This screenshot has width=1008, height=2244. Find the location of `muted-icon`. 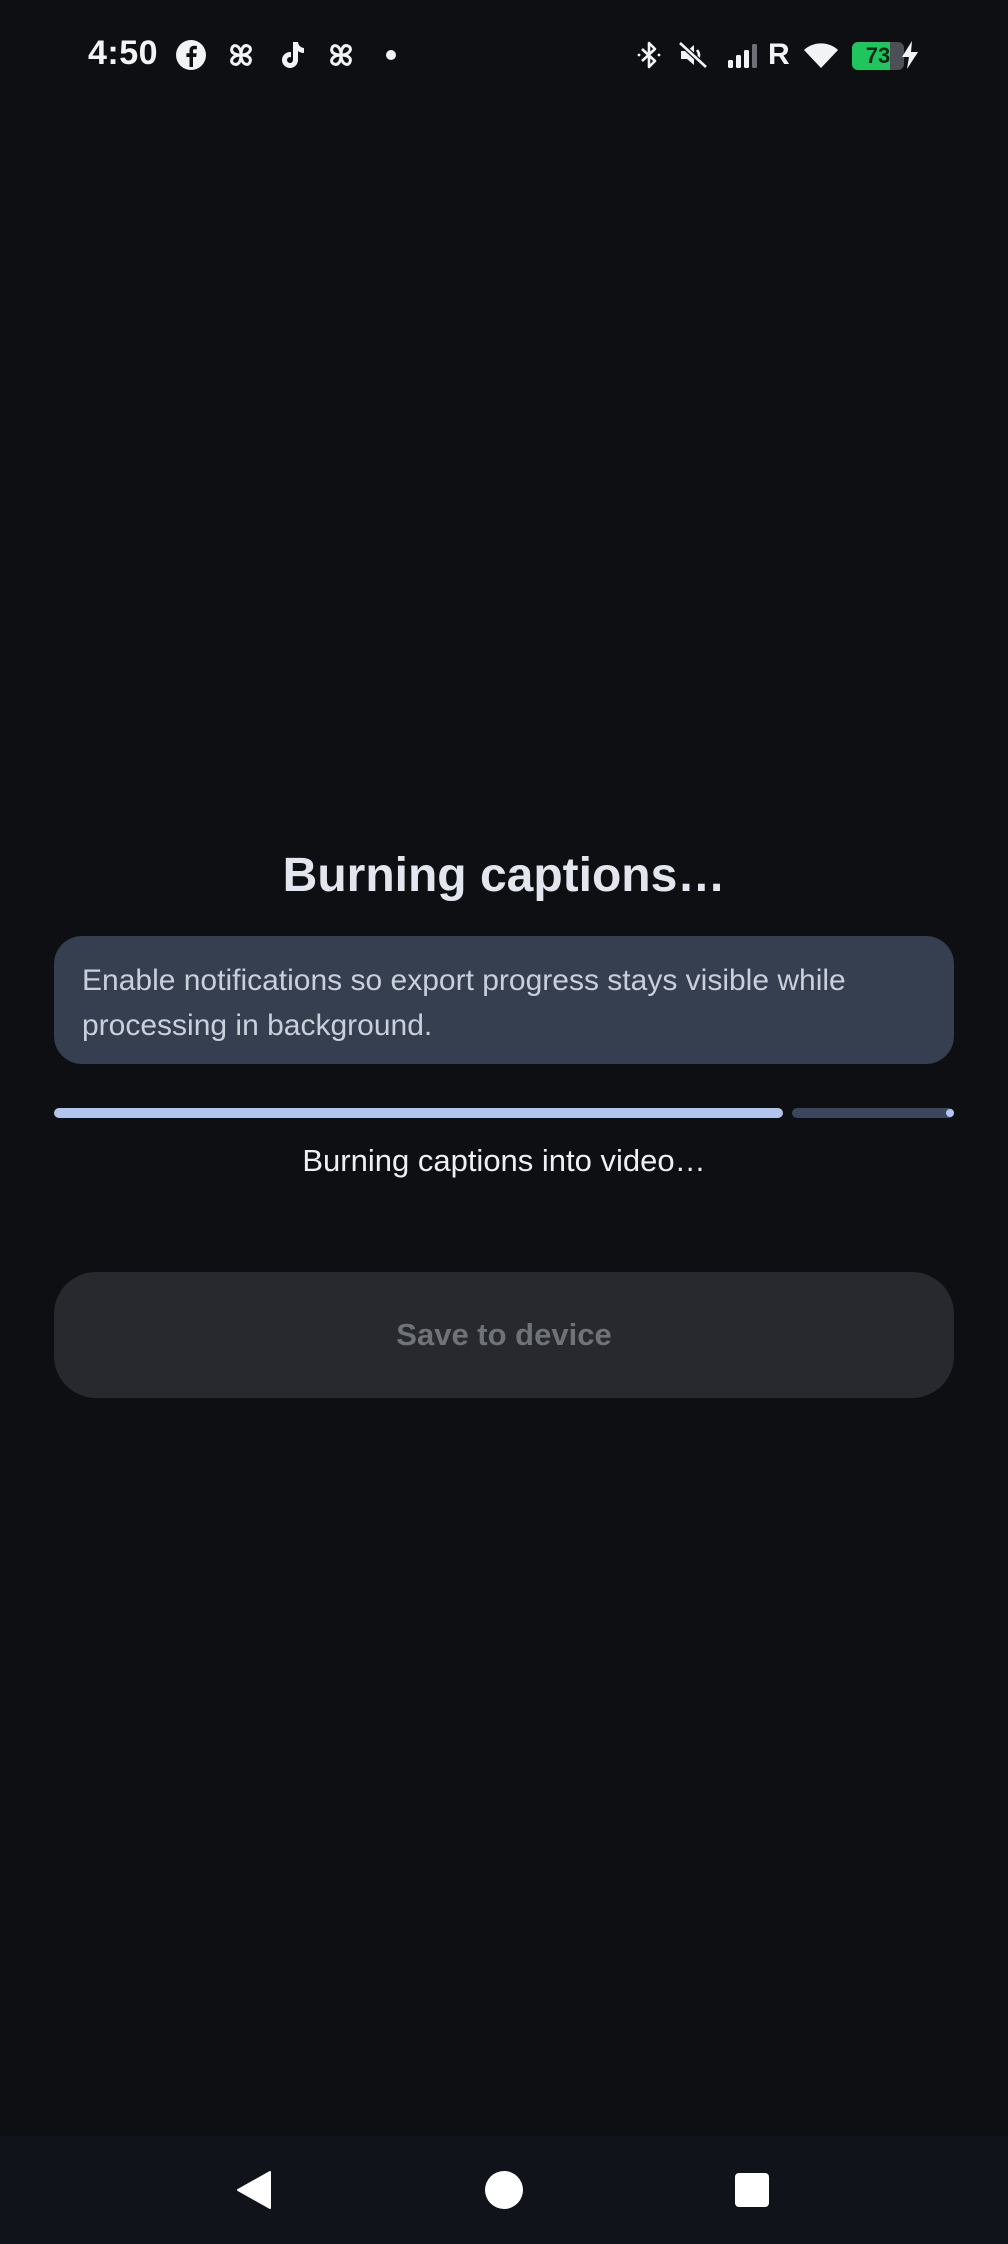

muted-icon is located at coordinates (693, 55).